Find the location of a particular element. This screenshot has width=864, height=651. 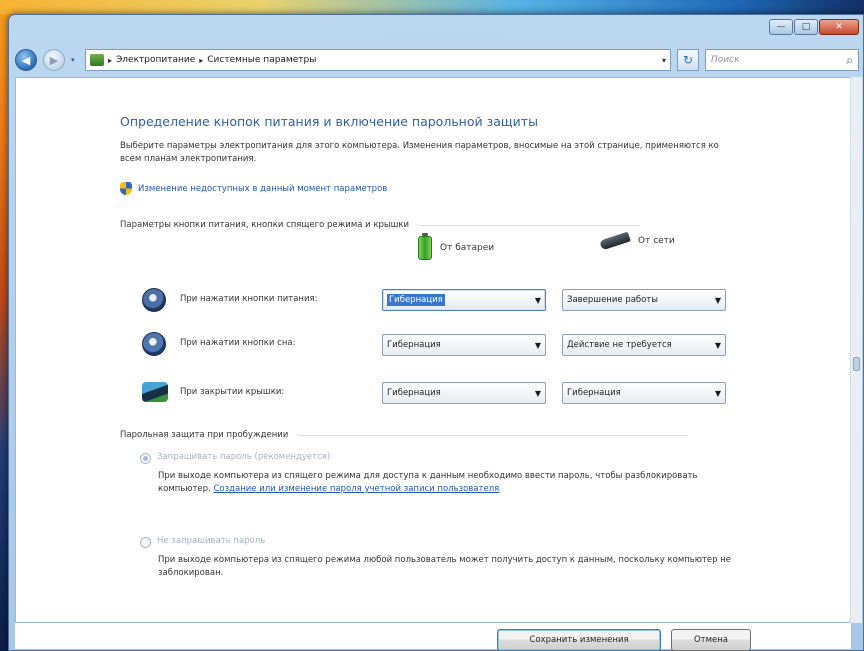

no-password-radio is located at coordinates (145, 542).